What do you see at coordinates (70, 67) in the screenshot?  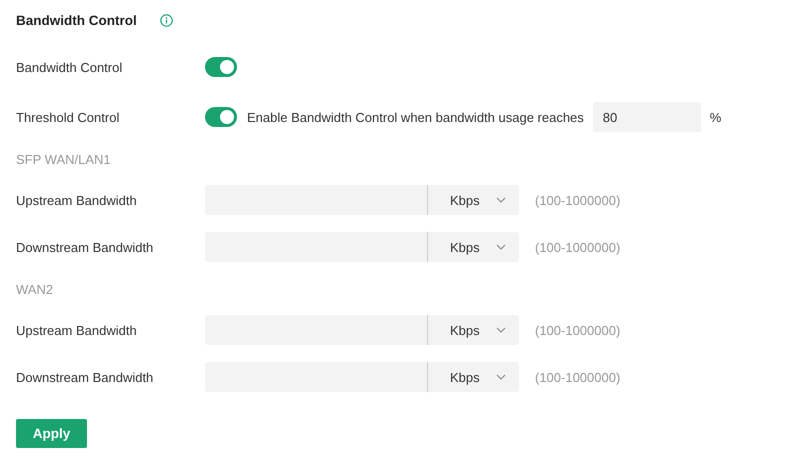 I see `field-label: Bandwidth Control` at bounding box center [70, 67].